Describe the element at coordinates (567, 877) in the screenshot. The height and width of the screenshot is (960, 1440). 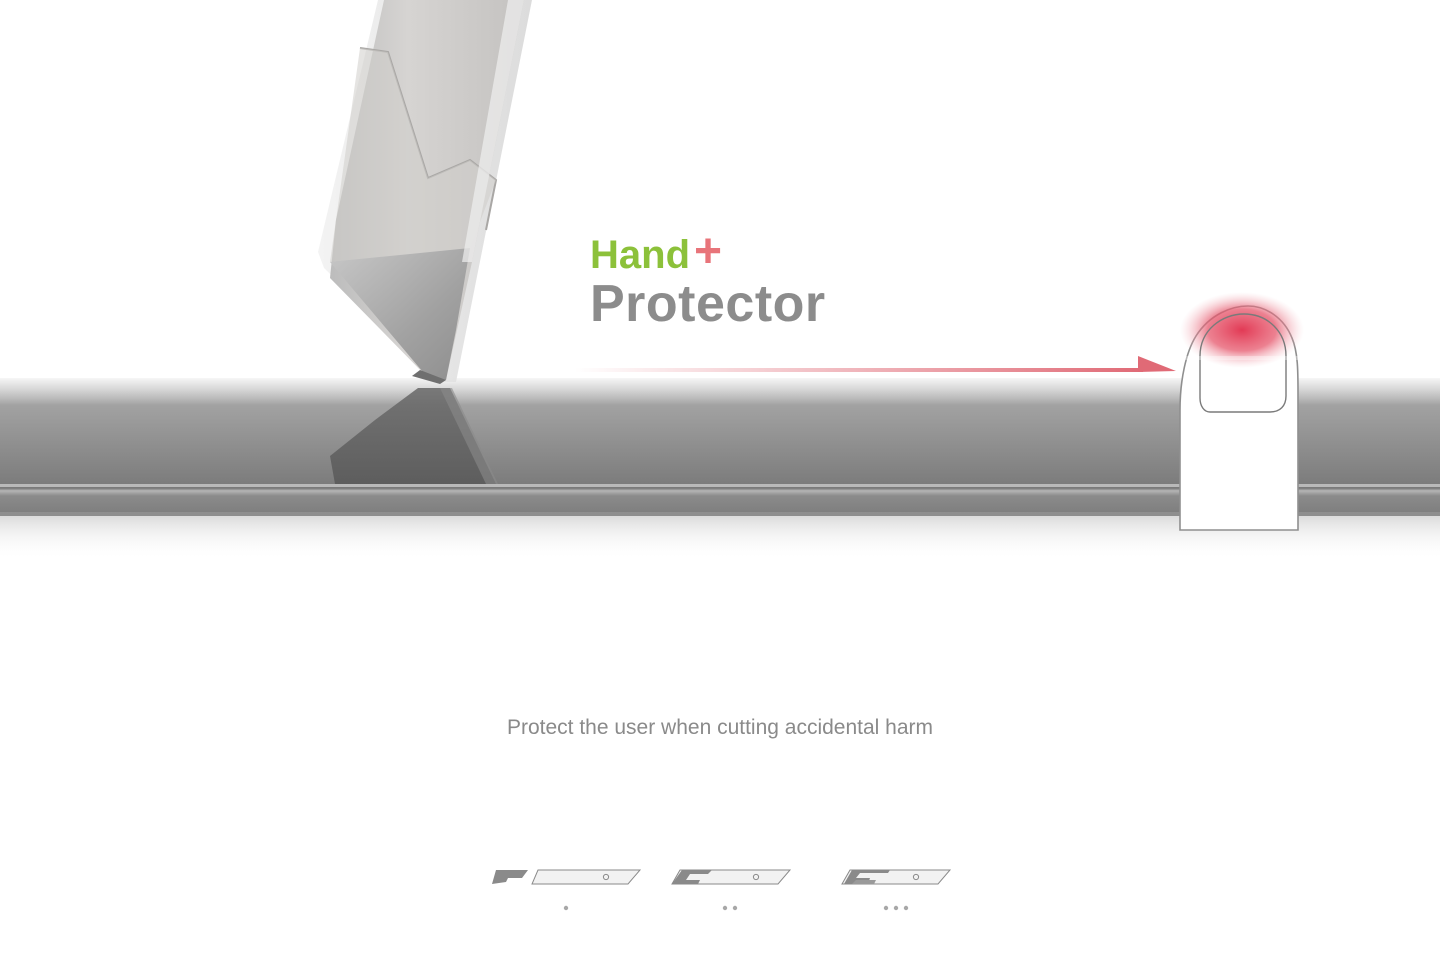
I see `step-1-blade-icon` at that location.